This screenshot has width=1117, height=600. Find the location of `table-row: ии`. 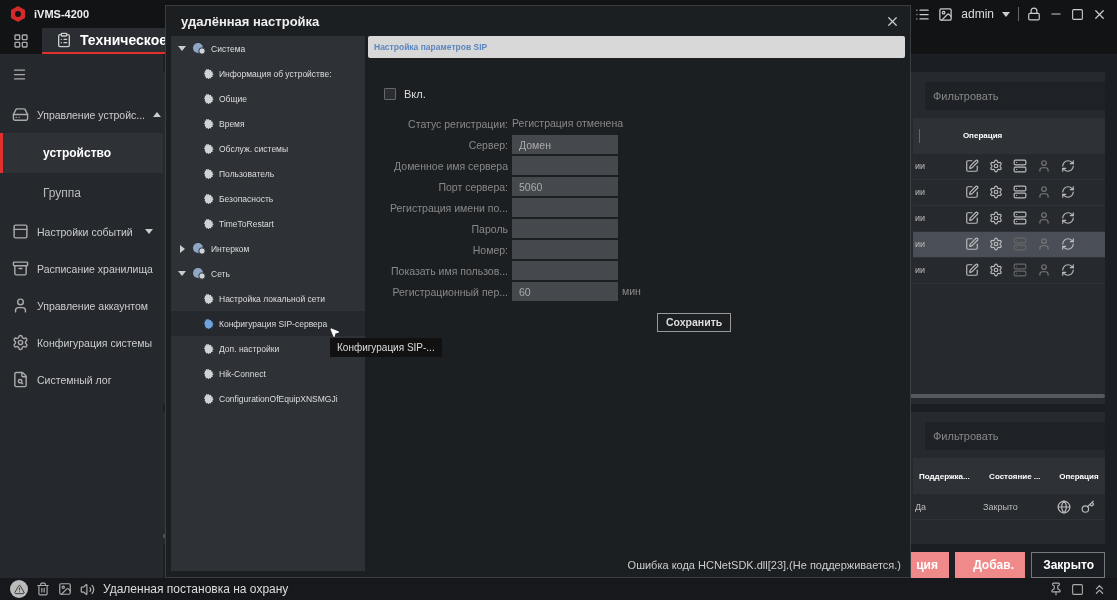

table-row: ии is located at coordinates (1009, 244).